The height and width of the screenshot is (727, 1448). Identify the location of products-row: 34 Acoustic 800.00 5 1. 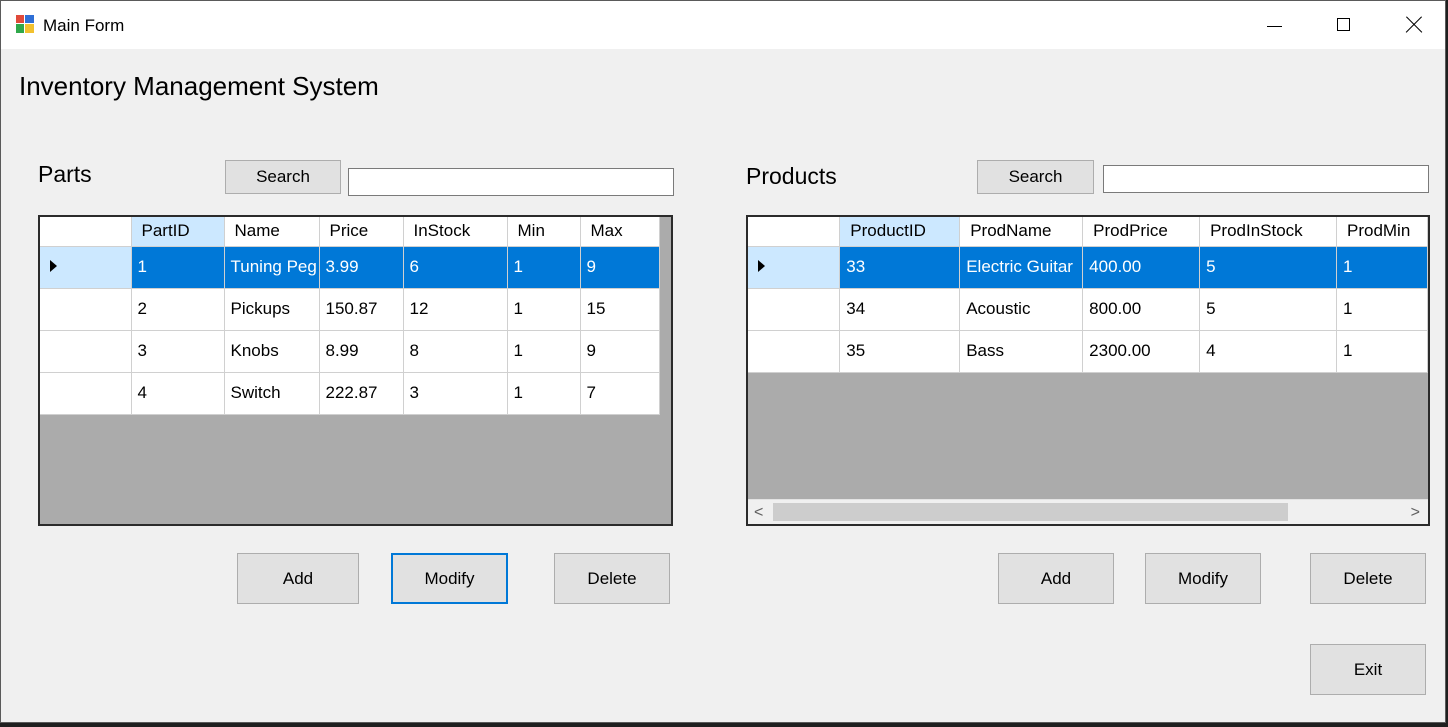
(1088, 309).